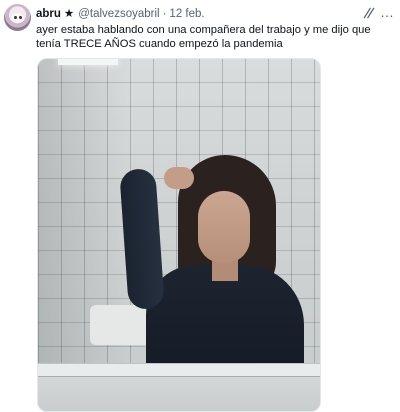  Describe the element at coordinates (224, 227) in the screenshot. I see `photo-face` at that location.